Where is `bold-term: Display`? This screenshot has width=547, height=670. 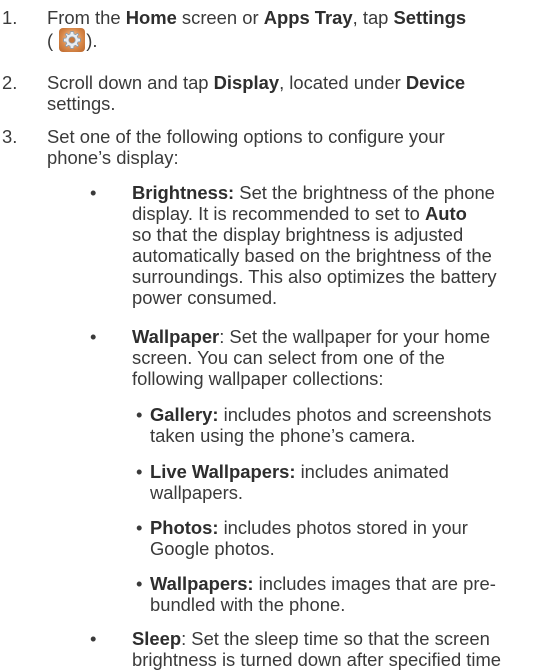
bold-term: Display is located at coordinates (246, 82).